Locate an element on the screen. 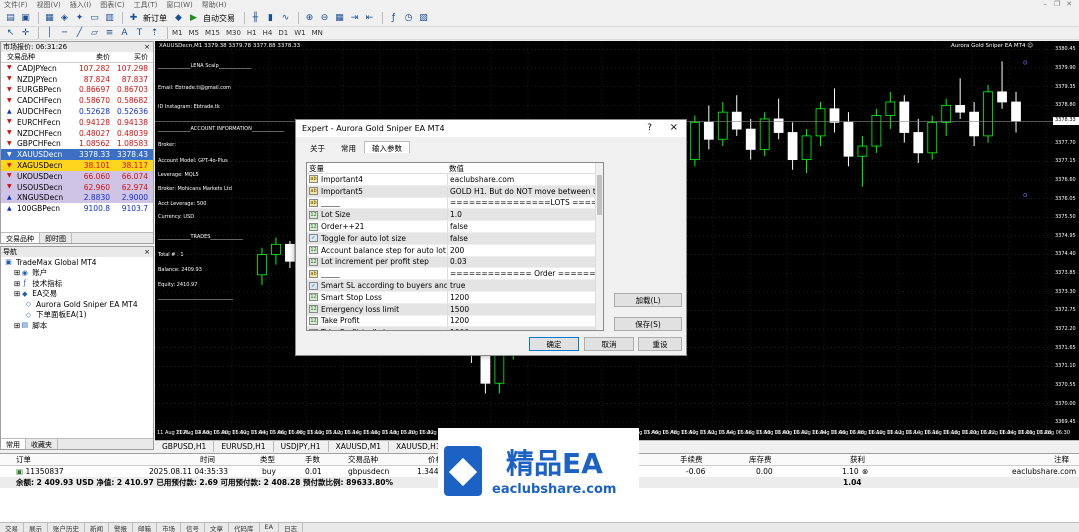  parameter-value: 1.0 is located at coordinates (521, 215).